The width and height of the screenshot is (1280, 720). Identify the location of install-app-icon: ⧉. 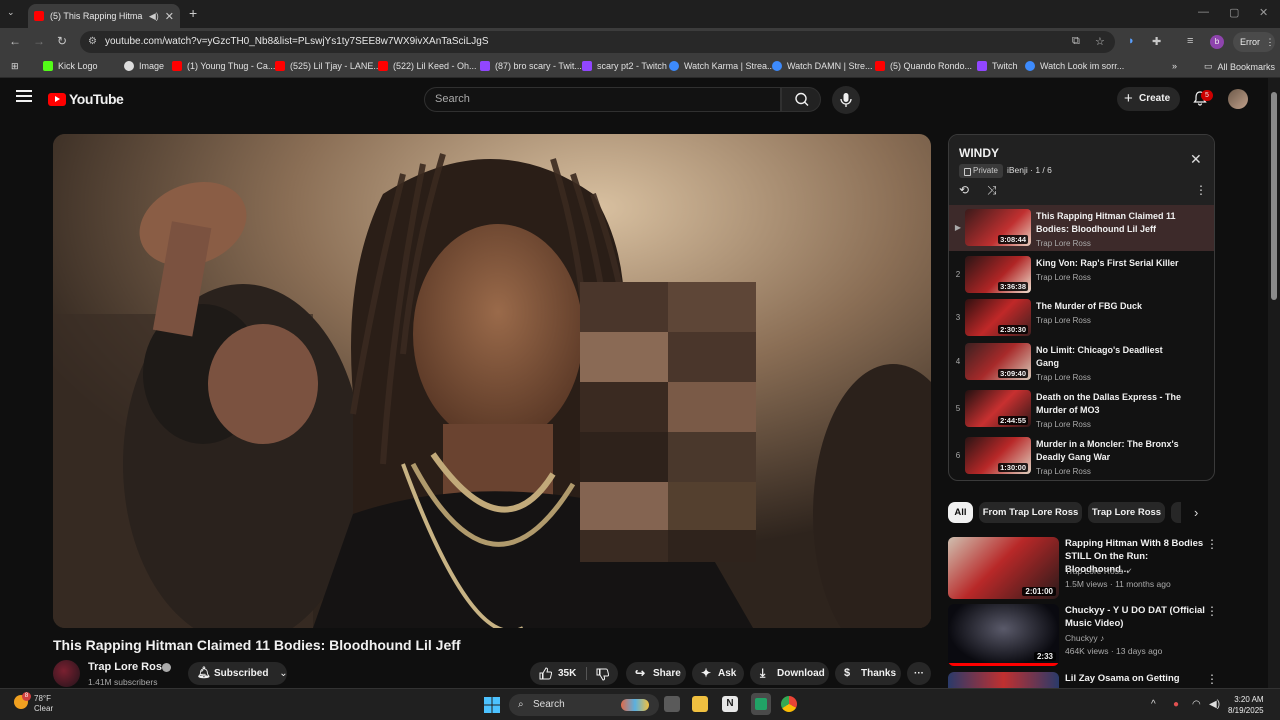
(1076, 41).